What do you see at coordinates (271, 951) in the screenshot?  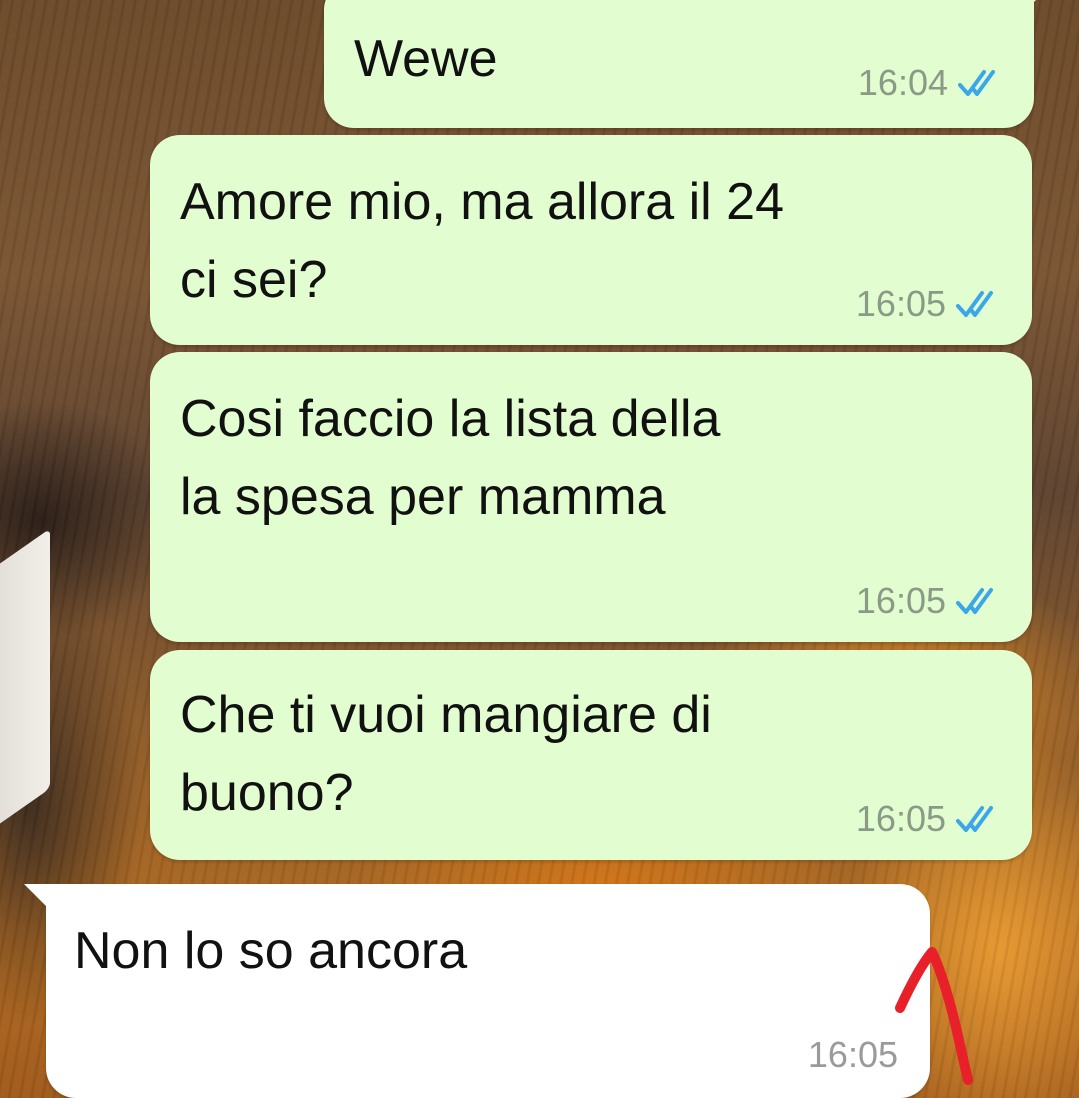 I see `message-text: Non lo so ancora` at bounding box center [271, 951].